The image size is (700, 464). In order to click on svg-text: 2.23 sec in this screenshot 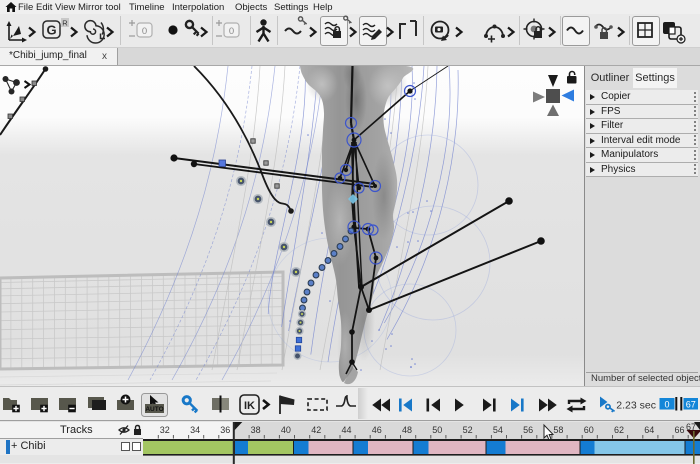, I will do `click(636, 406)`.